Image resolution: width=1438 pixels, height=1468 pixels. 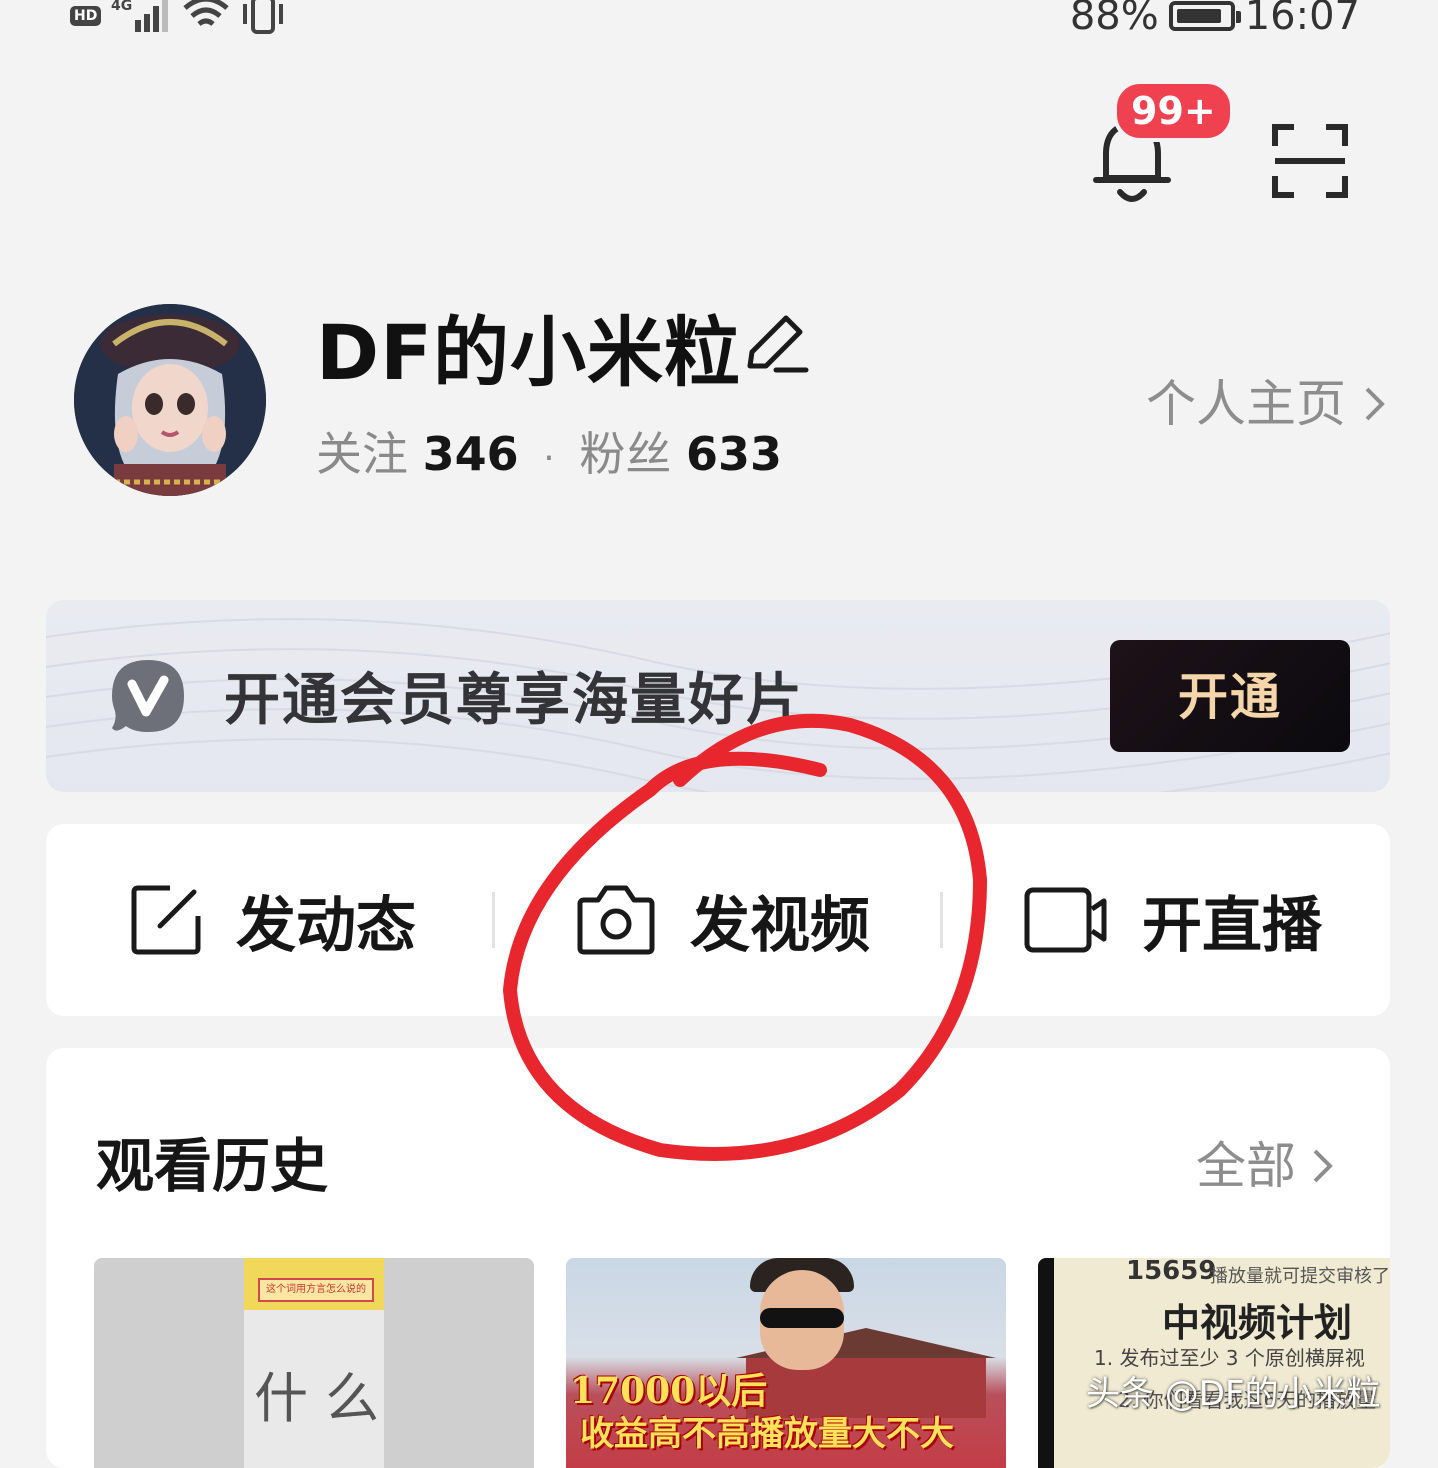 I want to click on battery-percentage: 88%, so click(x=1114, y=19).